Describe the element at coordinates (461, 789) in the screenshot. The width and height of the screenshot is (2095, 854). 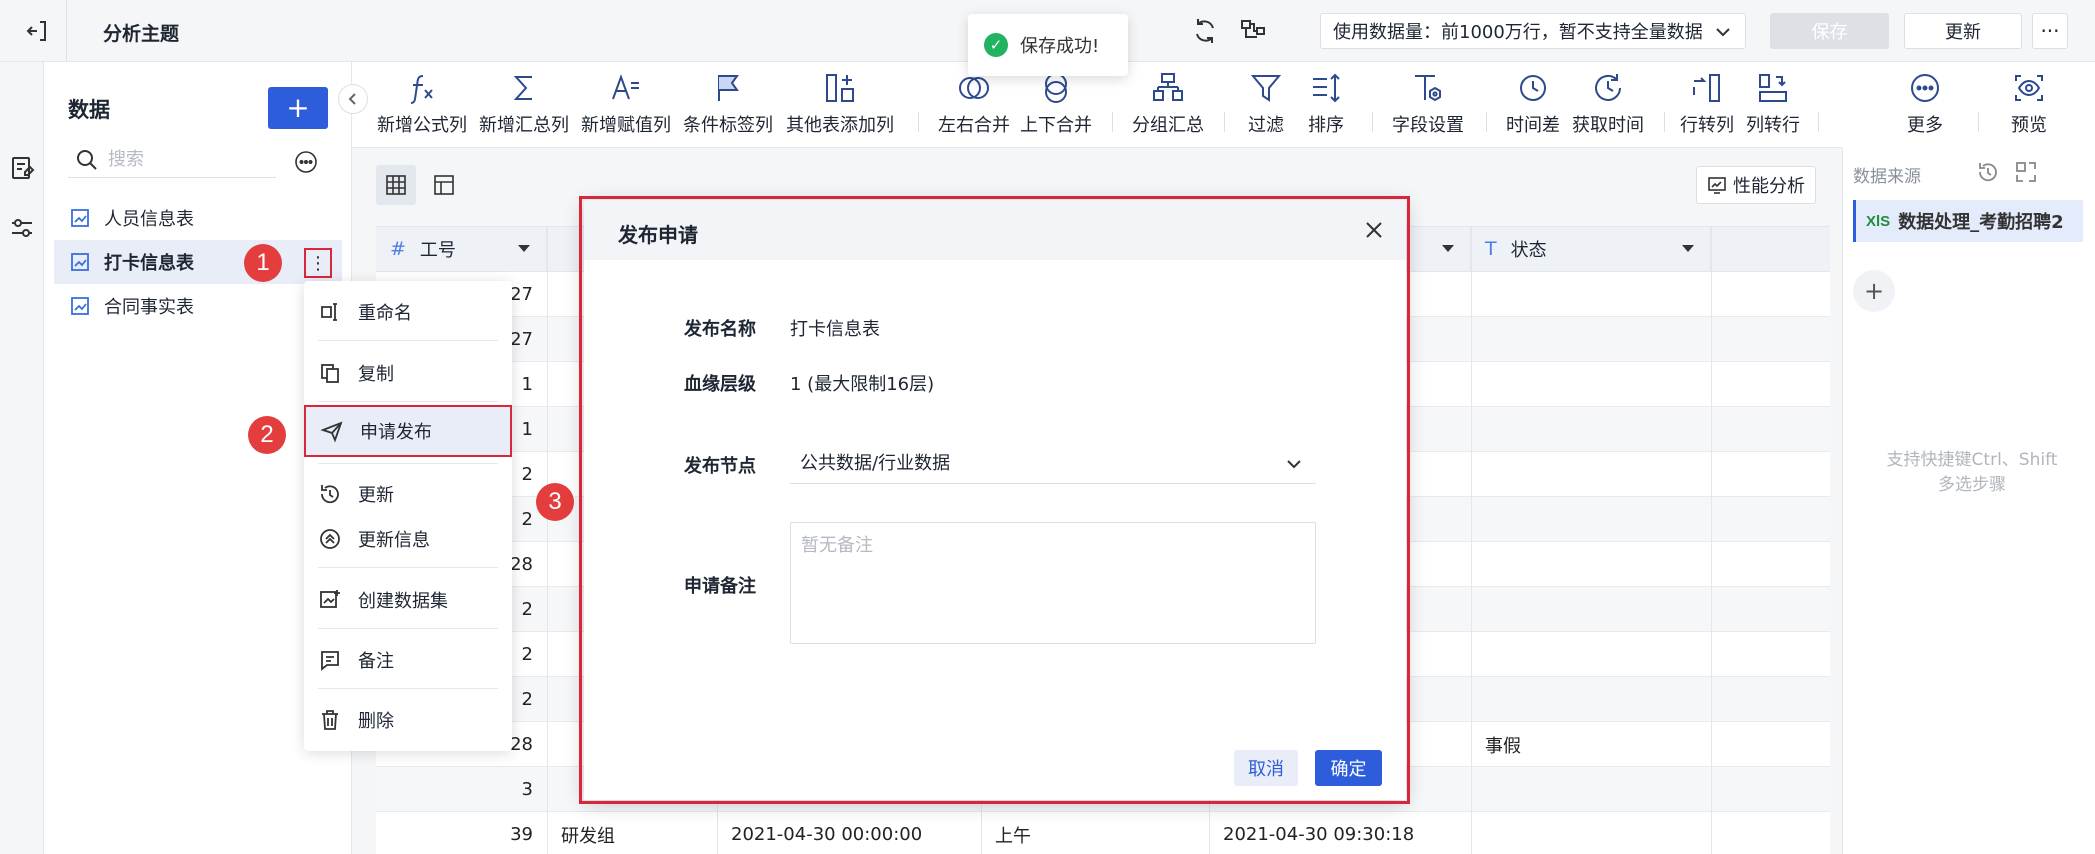
I see `table-cell-id: 3` at that location.